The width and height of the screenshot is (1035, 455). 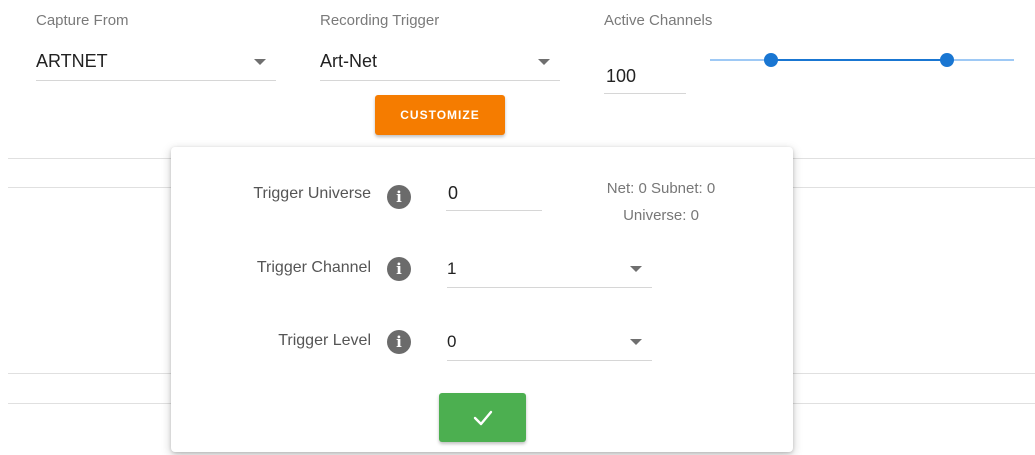 I want to click on channel-range-slider, so click(x=862, y=60).